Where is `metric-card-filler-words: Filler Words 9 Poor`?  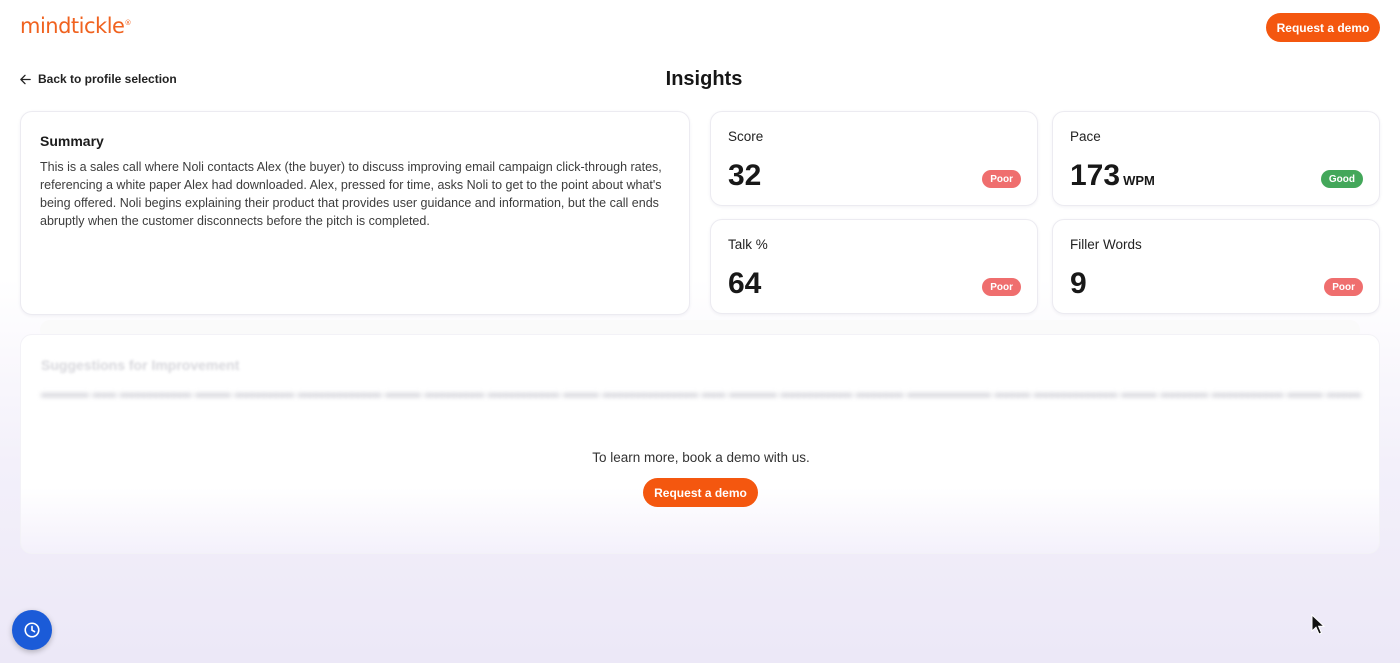 metric-card-filler-words: Filler Words 9 Poor is located at coordinates (1216, 266).